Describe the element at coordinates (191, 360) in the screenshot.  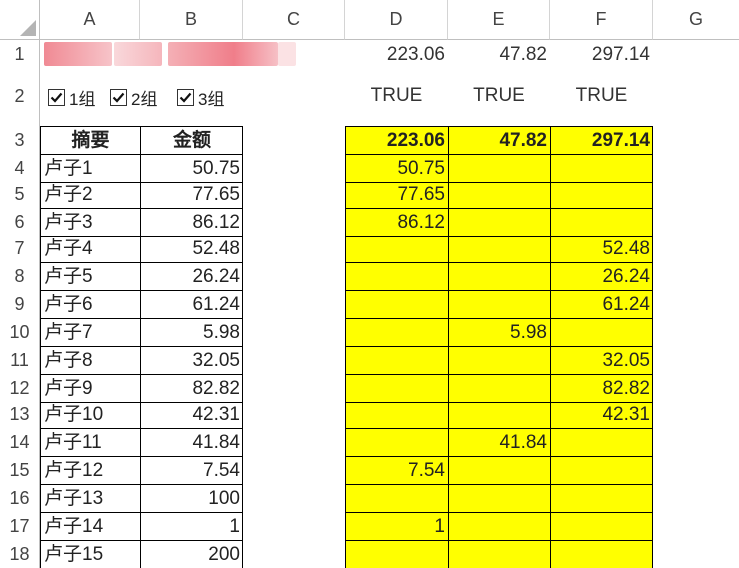
I see `table-cell-amount: 32.05` at that location.